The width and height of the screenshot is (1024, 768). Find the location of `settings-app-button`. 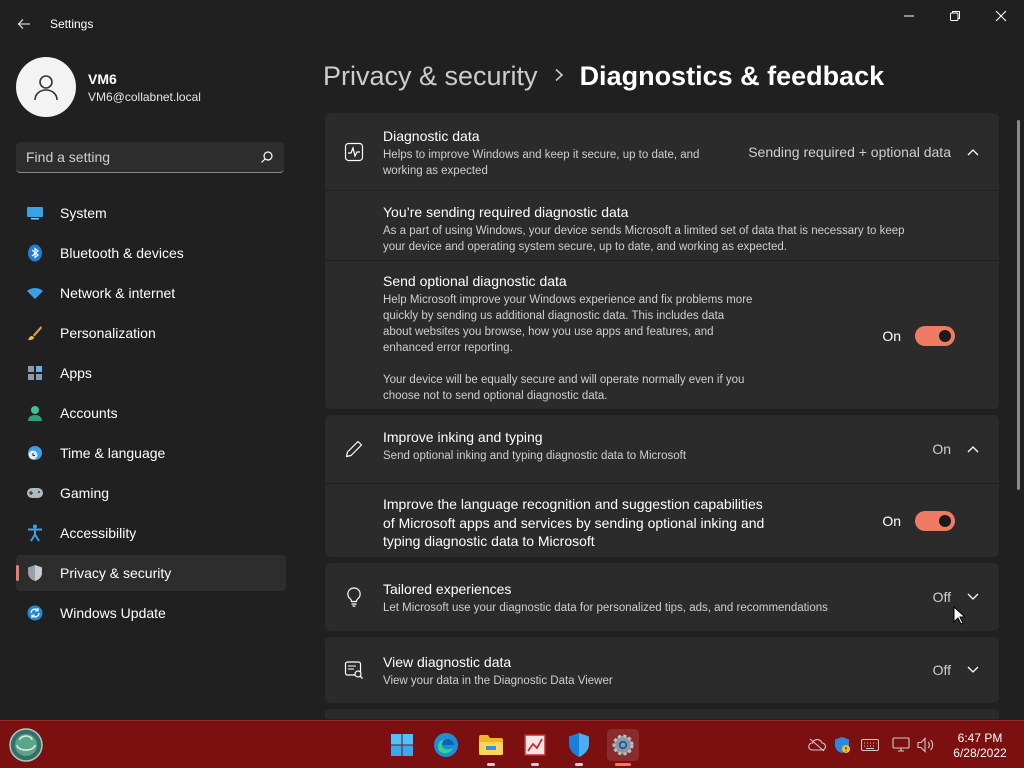

settings-app-button is located at coordinates (623, 747).